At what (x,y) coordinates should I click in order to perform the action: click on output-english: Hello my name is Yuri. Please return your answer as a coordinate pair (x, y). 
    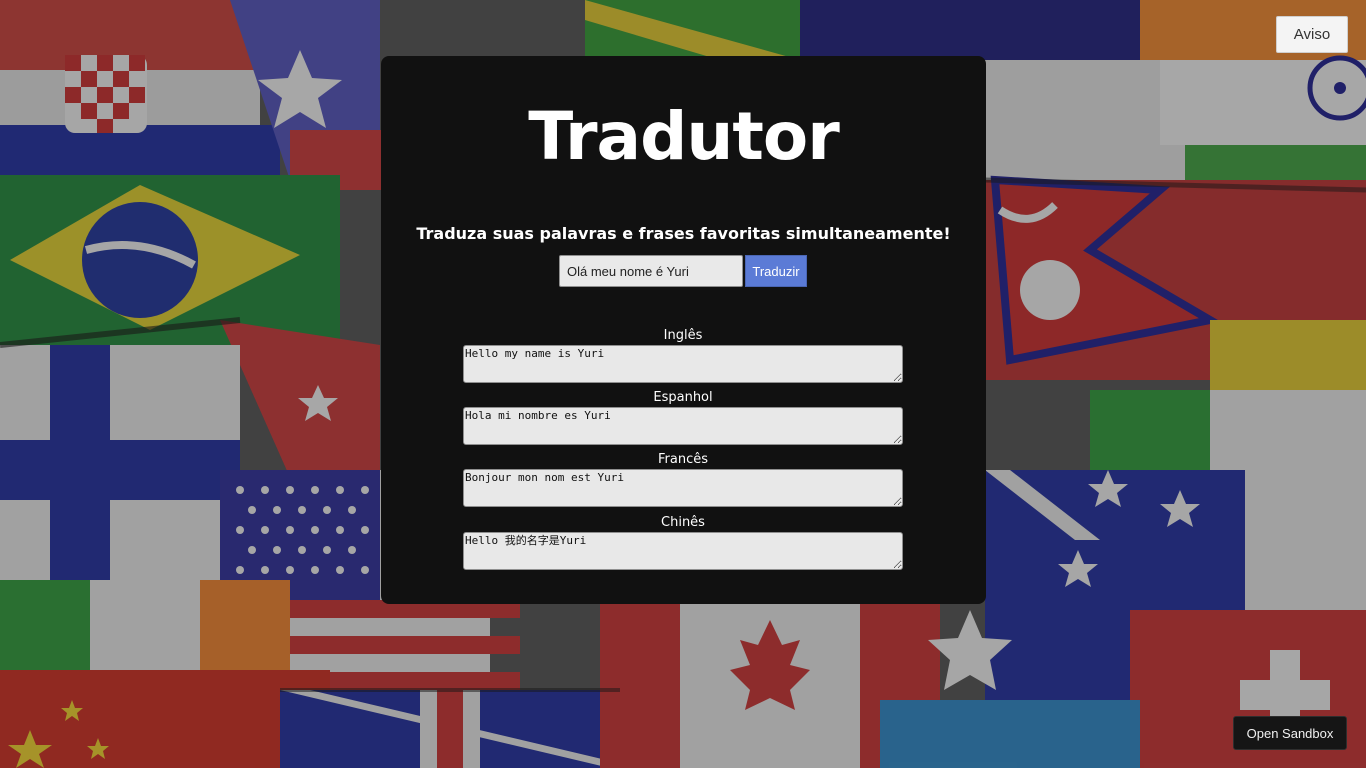
    Looking at the image, I should click on (683, 364).